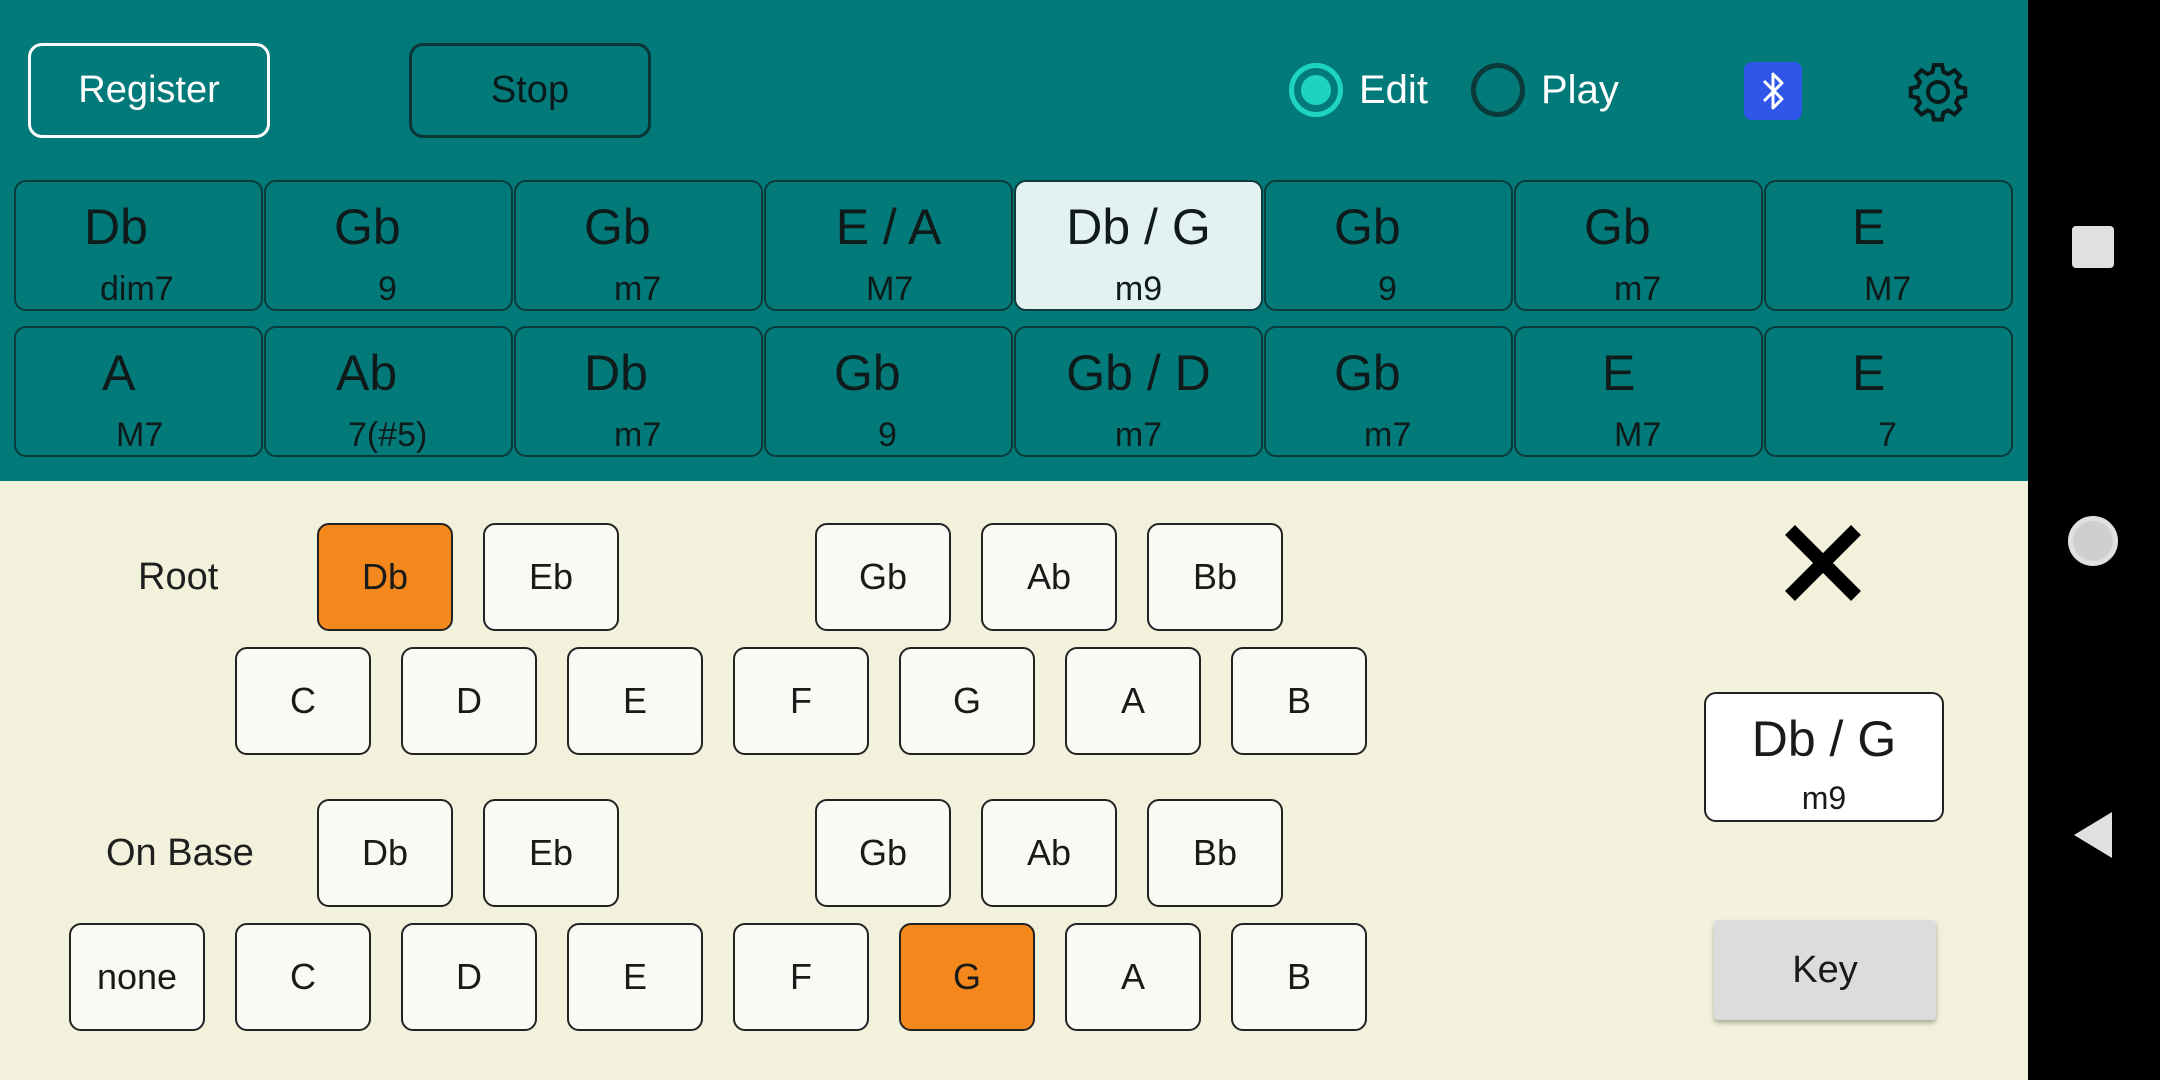 The height and width of the screenshot is (1080, 2160). I want to click on base-key-bb: Bb, so click(1215, 853).